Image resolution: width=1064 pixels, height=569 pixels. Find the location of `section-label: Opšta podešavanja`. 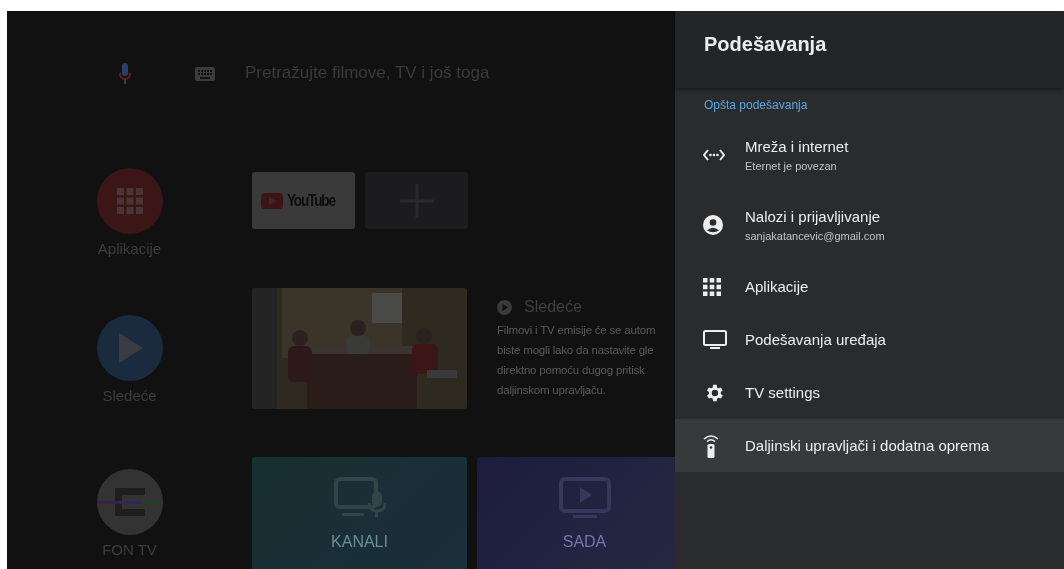

section-label: Opšta podešavanja is located at coordinates (756, 105).